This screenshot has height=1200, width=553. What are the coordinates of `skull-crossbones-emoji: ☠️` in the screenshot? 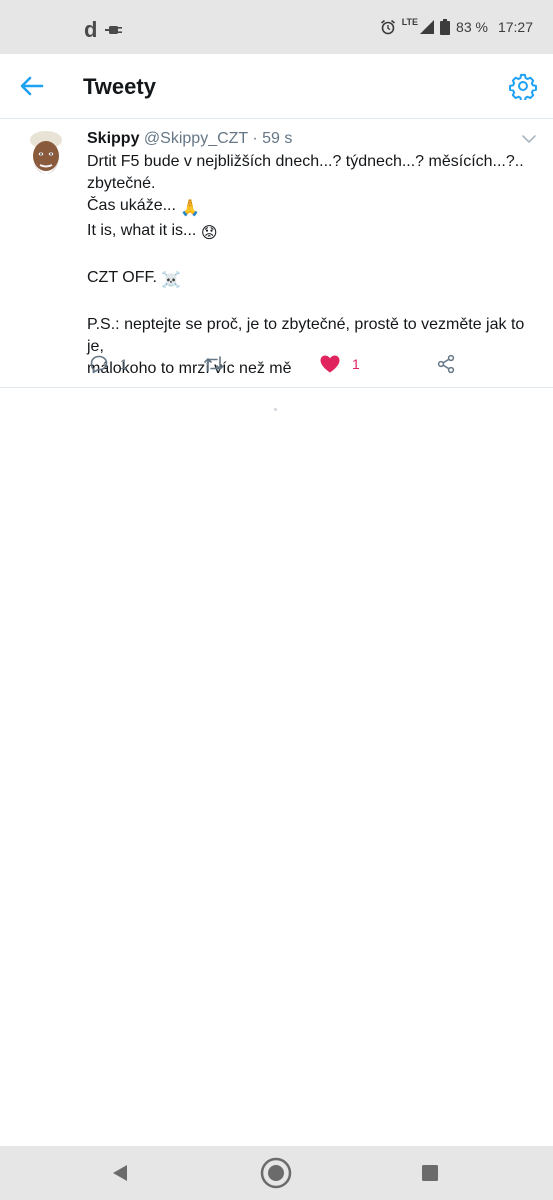 It's located at (171, 280).